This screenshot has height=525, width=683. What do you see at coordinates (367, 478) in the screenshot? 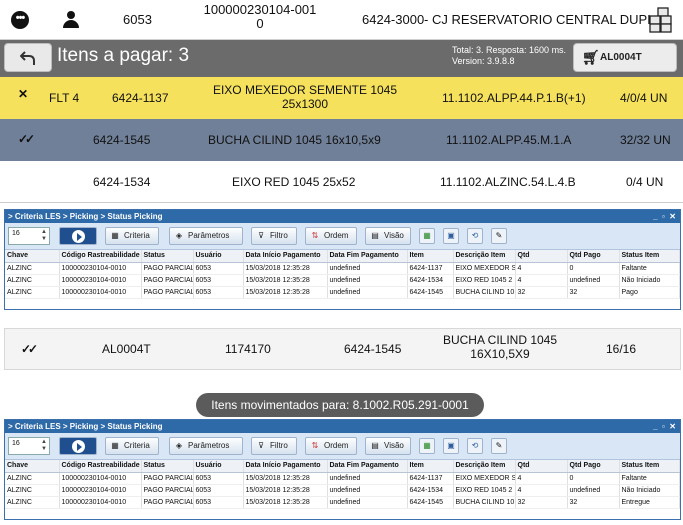
I see `table-cell: undefined` at bounding box center [367, 478].